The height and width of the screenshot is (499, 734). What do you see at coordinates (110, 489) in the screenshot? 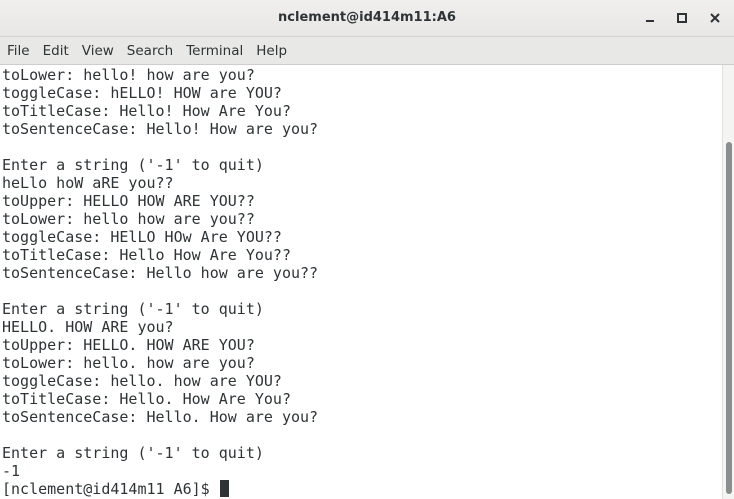
I see `shell-prompt: [nclement@id414m11 A6]$` at bounding box center [110, 489].